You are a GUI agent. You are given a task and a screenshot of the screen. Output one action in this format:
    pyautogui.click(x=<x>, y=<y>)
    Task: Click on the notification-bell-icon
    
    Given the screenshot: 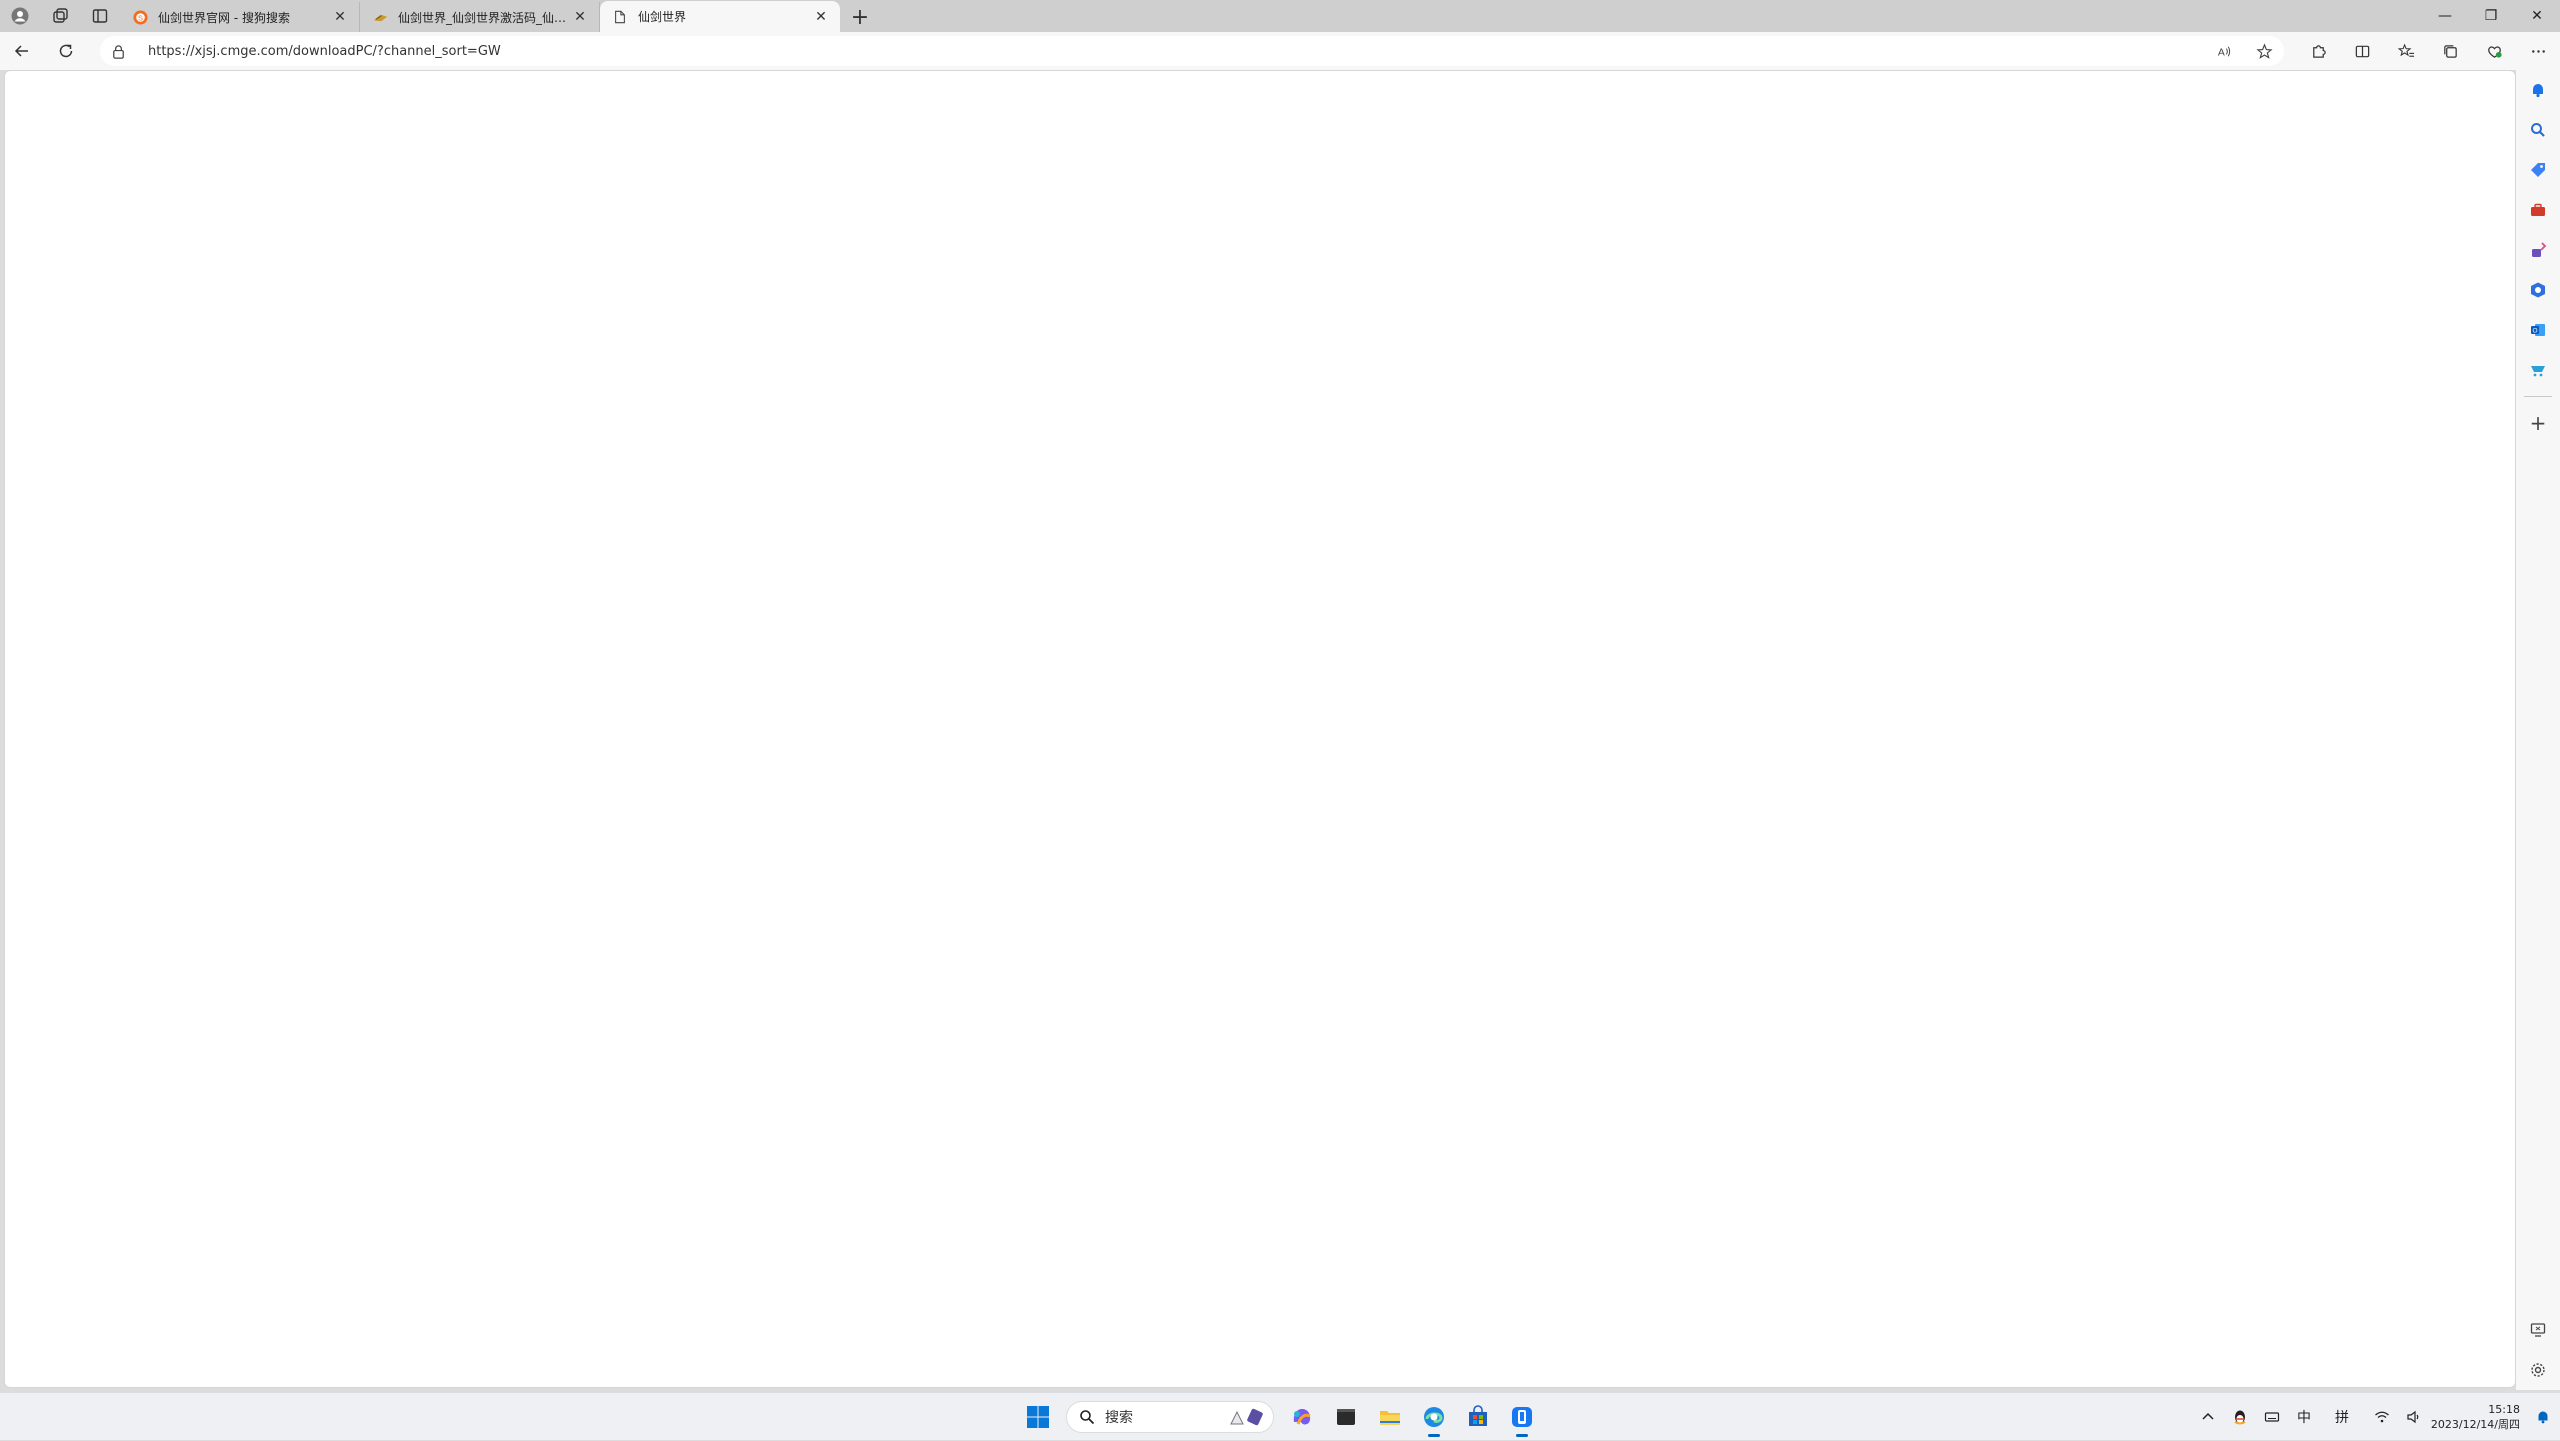 What is the action you would take?
    pyautogui.click(x=2543, y=1417)
    